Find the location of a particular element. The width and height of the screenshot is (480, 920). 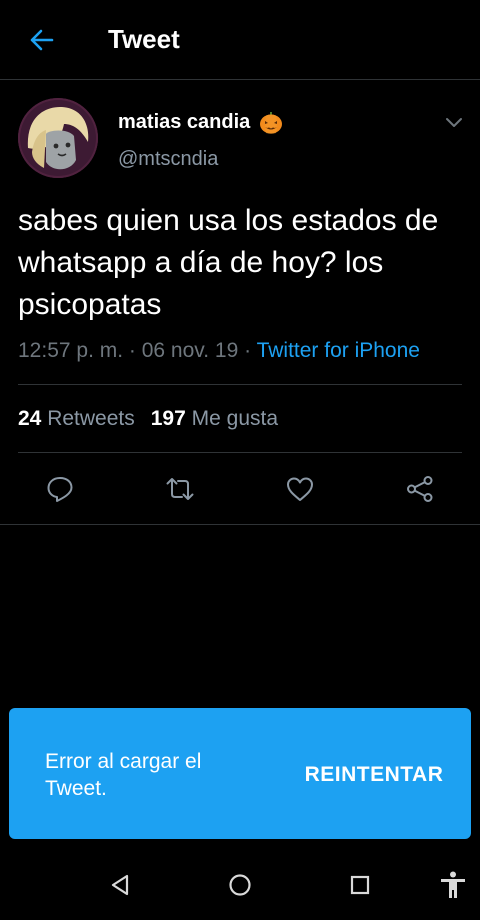

author-handle: @mtscndia is located at coordinates (168, 159).